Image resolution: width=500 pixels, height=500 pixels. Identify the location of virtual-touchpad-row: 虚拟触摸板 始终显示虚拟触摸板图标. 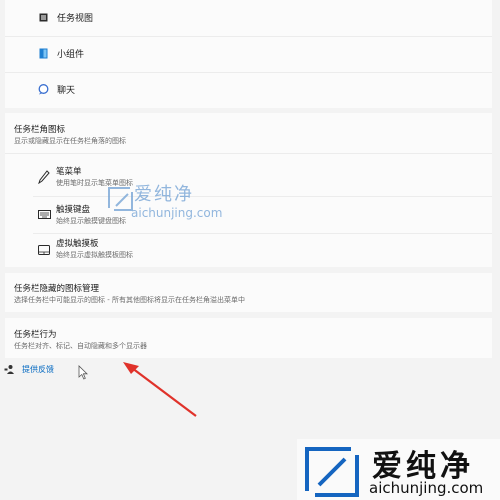
(248, 250).